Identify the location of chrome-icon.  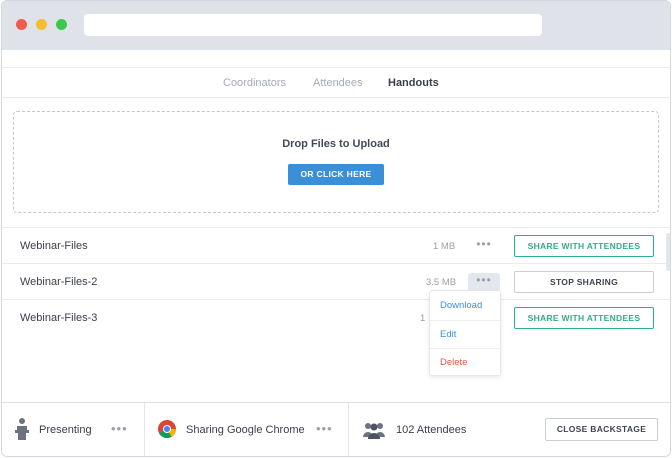
(167, 431).